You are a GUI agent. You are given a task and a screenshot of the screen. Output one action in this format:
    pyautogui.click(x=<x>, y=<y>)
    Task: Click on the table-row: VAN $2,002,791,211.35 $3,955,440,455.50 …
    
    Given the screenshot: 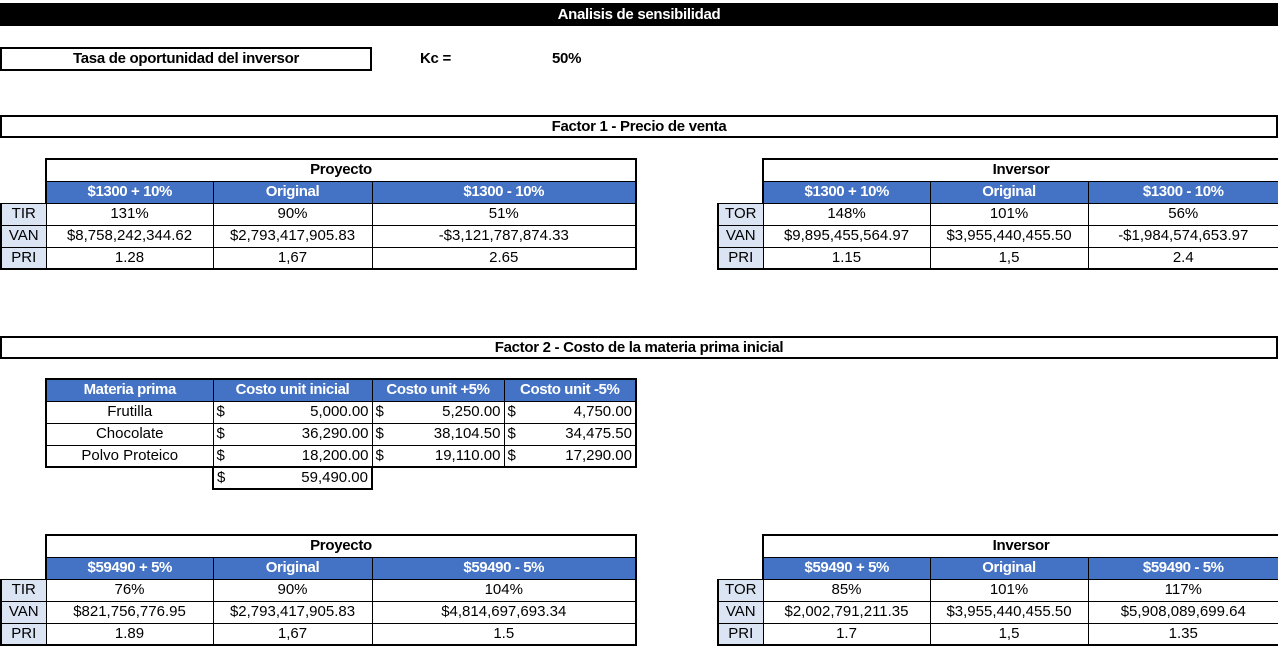 What is the action you would take?
    pyautogui.click(x=997, y=612)
    